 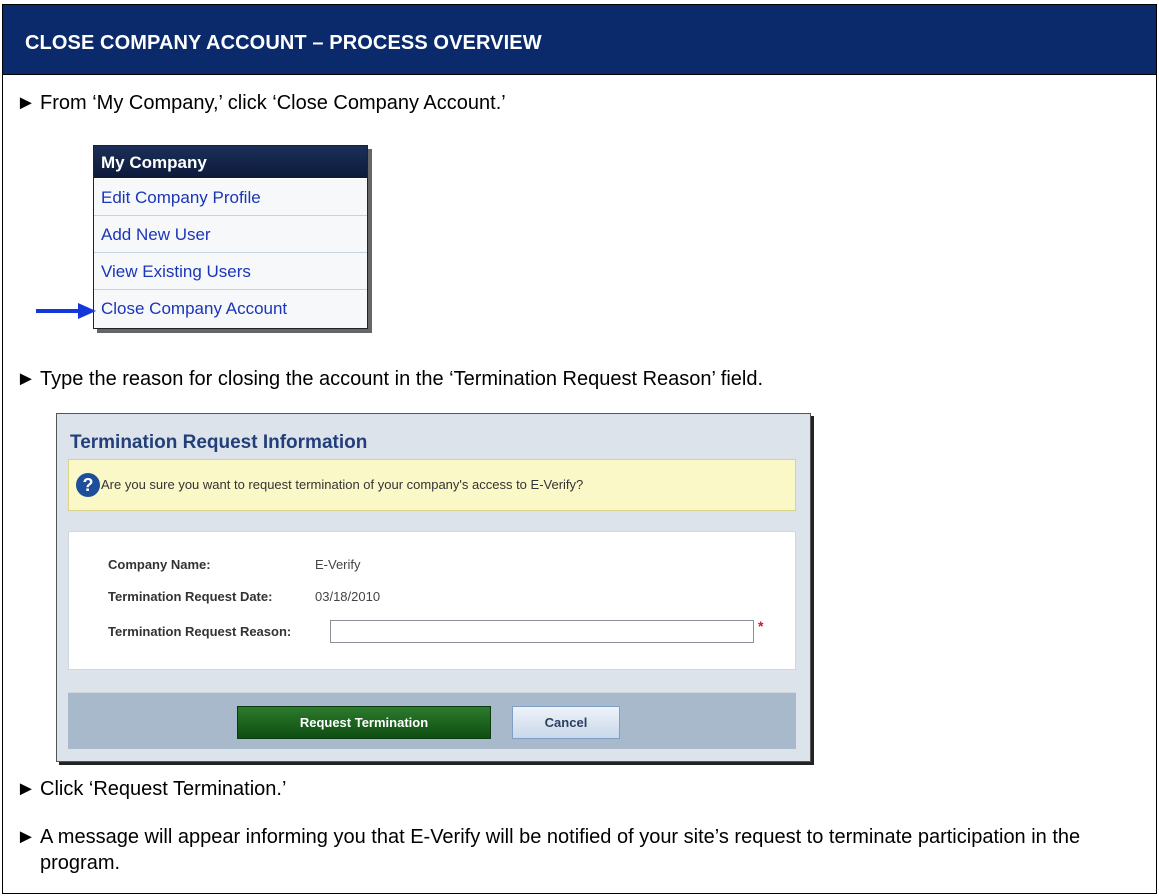 What do you see at coordinates (163, 789) in the screenshot?
I see `step-3-text: Click ‘Request Termination.’` at bounding box center [163, 789].